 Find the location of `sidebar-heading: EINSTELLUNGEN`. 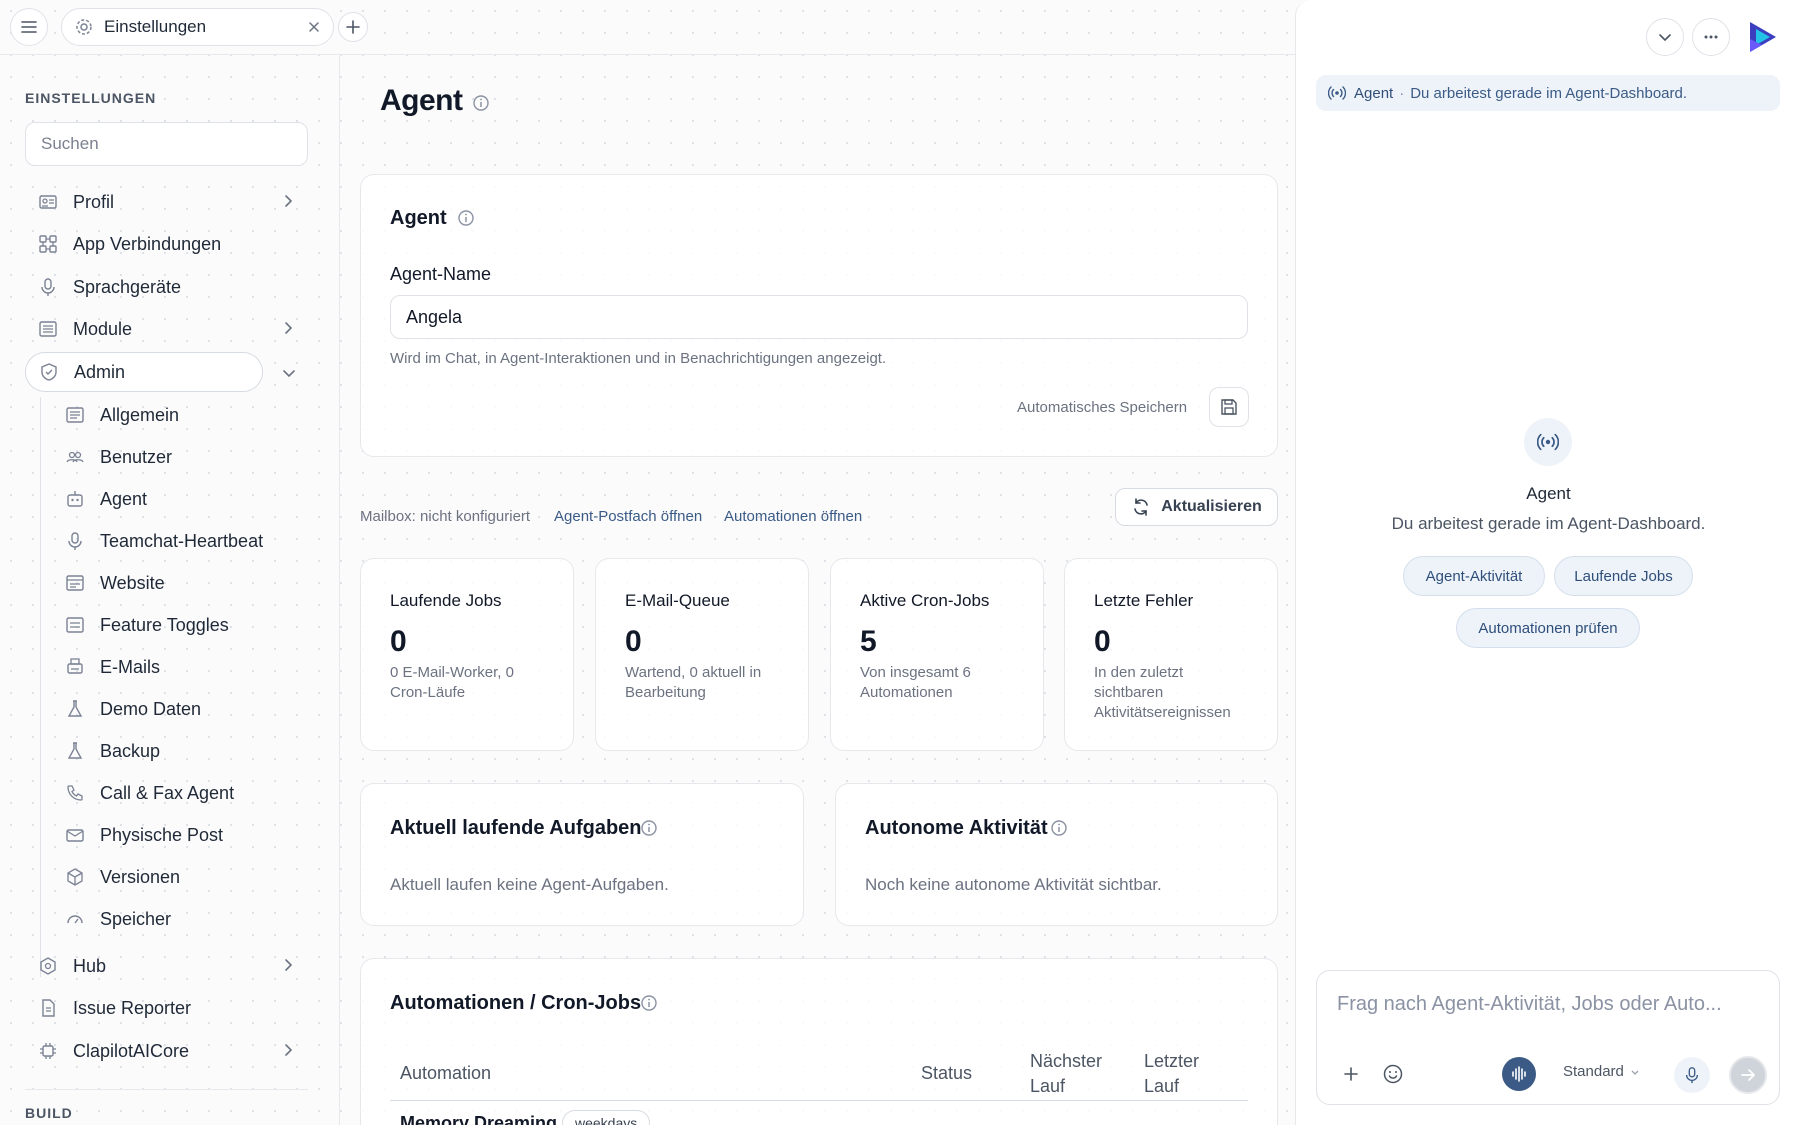

sidebar-heading: EINSTELLUNGEN is located at coordinates (91, 98).